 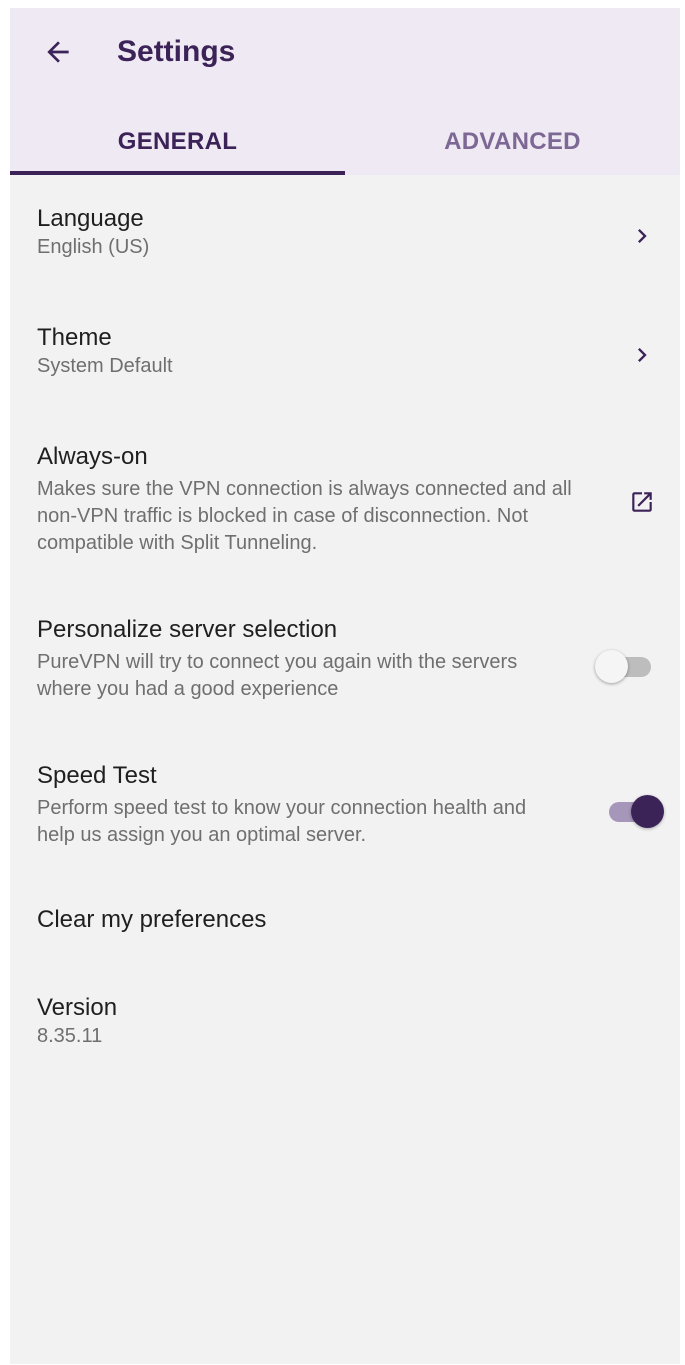 I want to click on tab-bar: GENERAL ADVANCED, so click(x=345, y=141).